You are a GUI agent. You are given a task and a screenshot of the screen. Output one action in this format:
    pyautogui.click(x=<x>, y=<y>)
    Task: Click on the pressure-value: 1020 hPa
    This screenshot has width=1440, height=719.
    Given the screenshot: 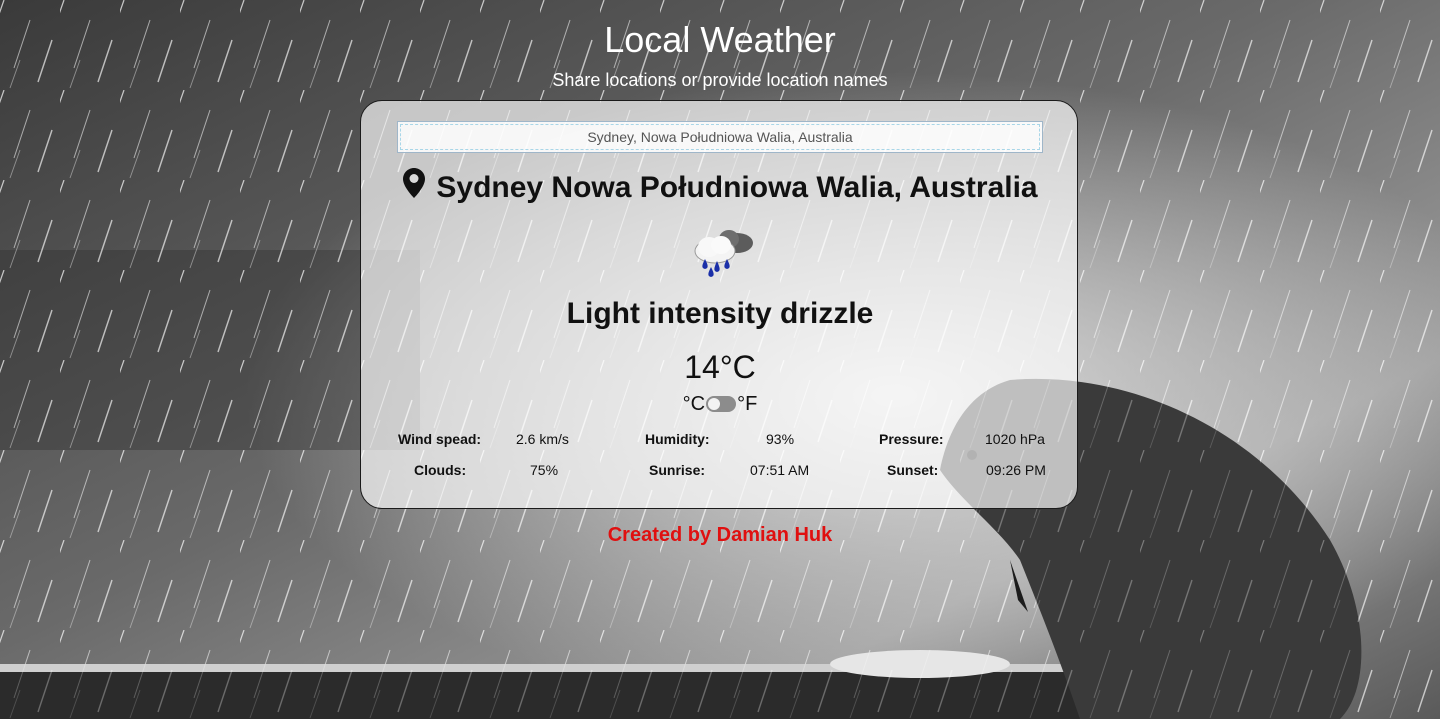 What is the action you would take?
    pyautogui.click(x=1015, y=439)
    